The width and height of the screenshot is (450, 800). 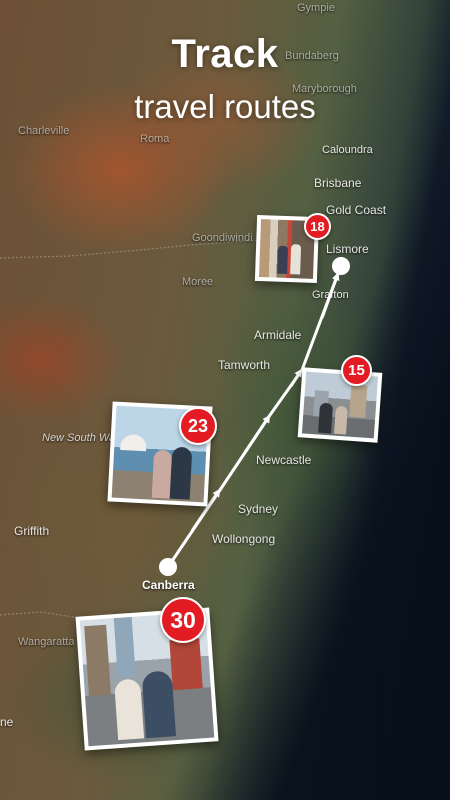 I want to click on photo-count-badge-18: 18, so click(x=317, y=226).